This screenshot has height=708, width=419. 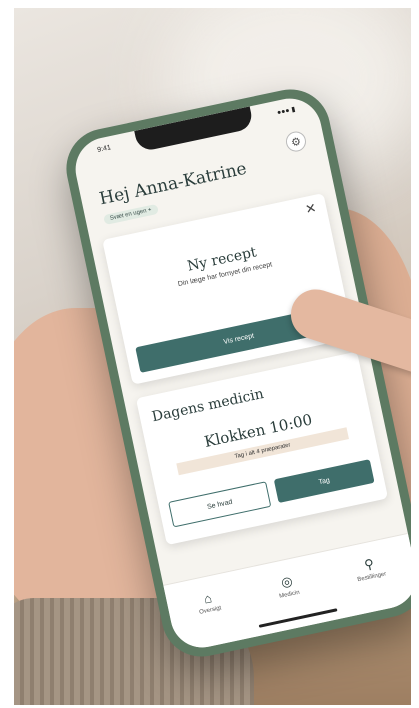 What do you see at coordinates (286, 111) in the screenshot?
I see `status-signal: ●●● ▮` at bounding box center [286, 111].